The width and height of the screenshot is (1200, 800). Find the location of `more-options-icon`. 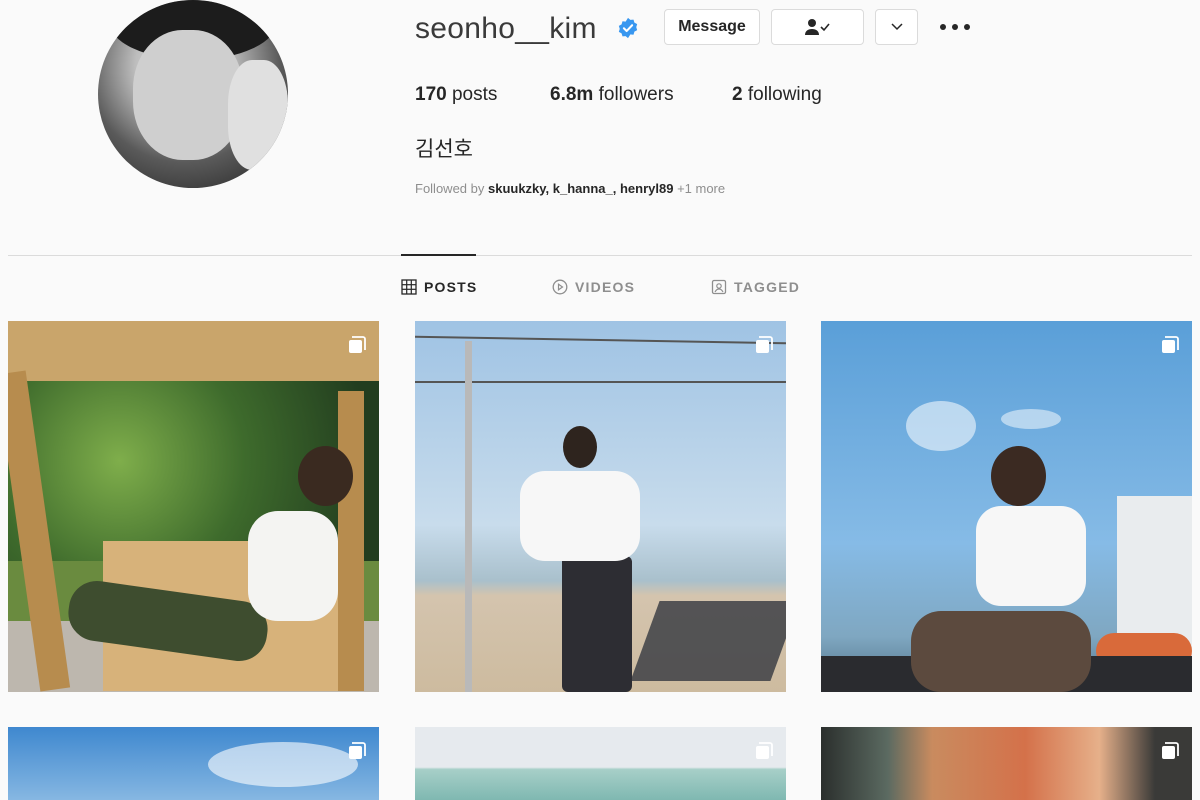

more-options-icon is located at coordinates (955, 27).